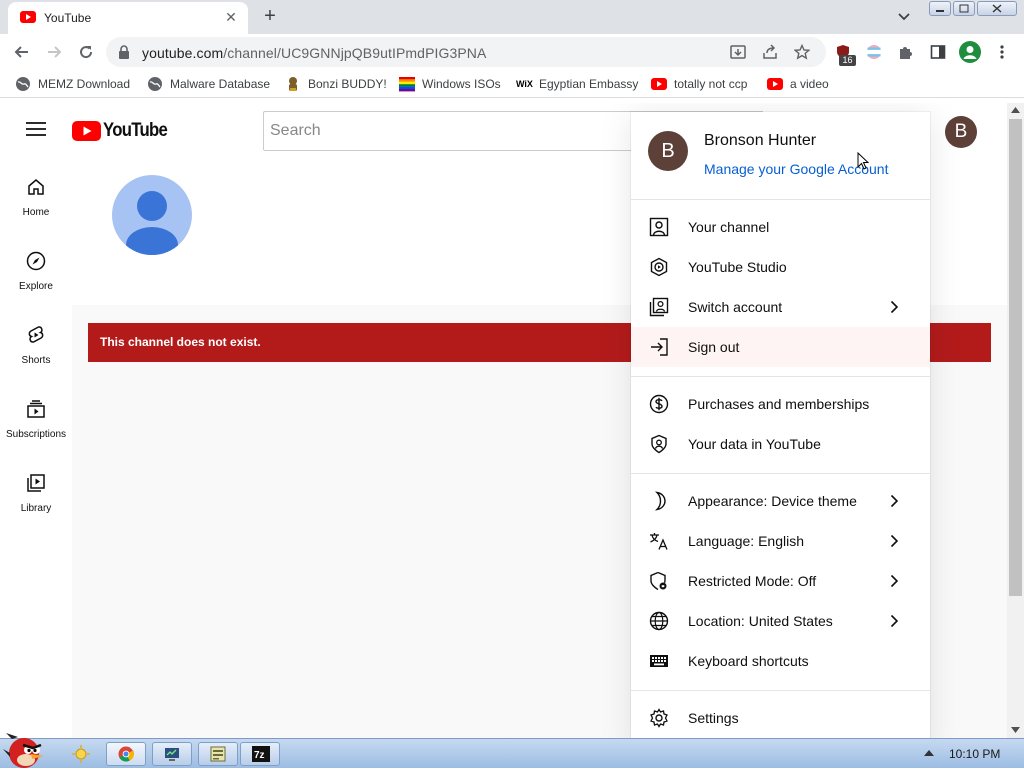  What do you see at coordinates (970, 52) in the screenshot?
I see `profile-avatar-icon` at bounding box center [970, 52].